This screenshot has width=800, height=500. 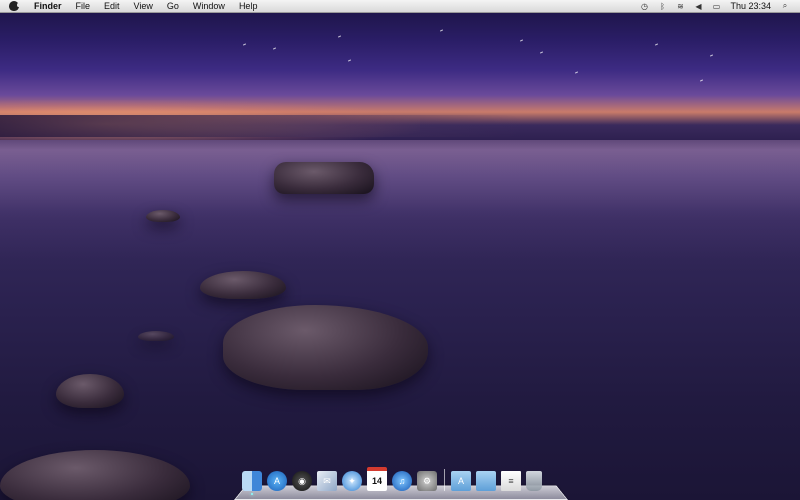 What do you see at coordinates (83, 6) in the screenshot?
I see `menu-file: File` at bounding box center [83, 6].